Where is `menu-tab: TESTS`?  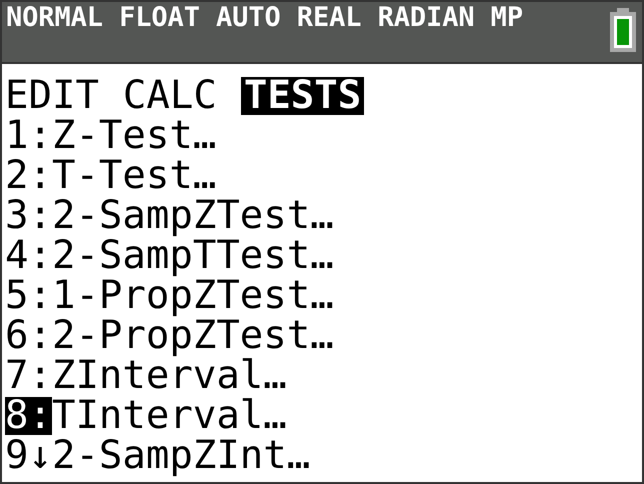 menu-tab: TESTS is located at coordinates (302, 96).